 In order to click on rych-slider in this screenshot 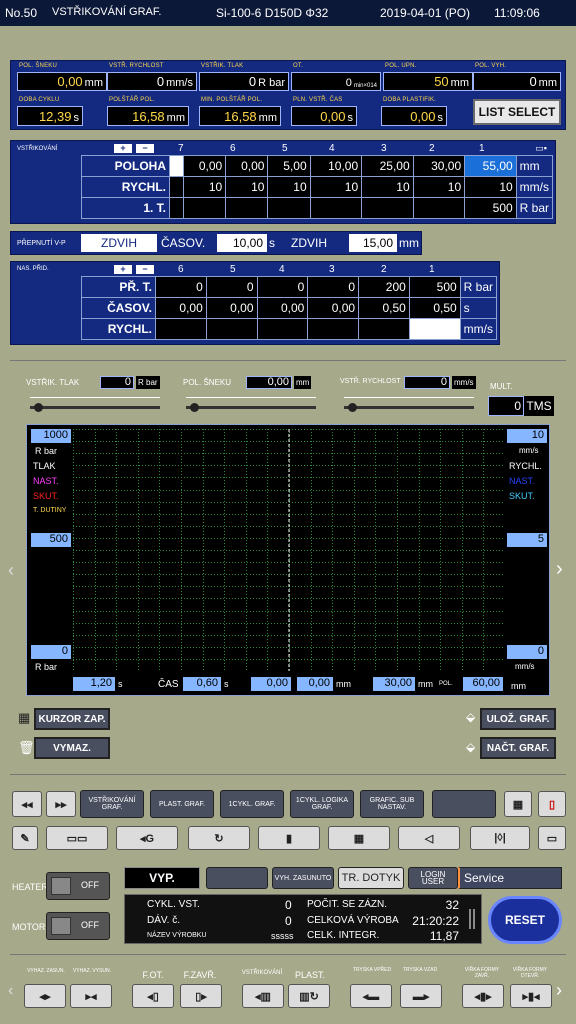, I will do `click(409, 407)`.